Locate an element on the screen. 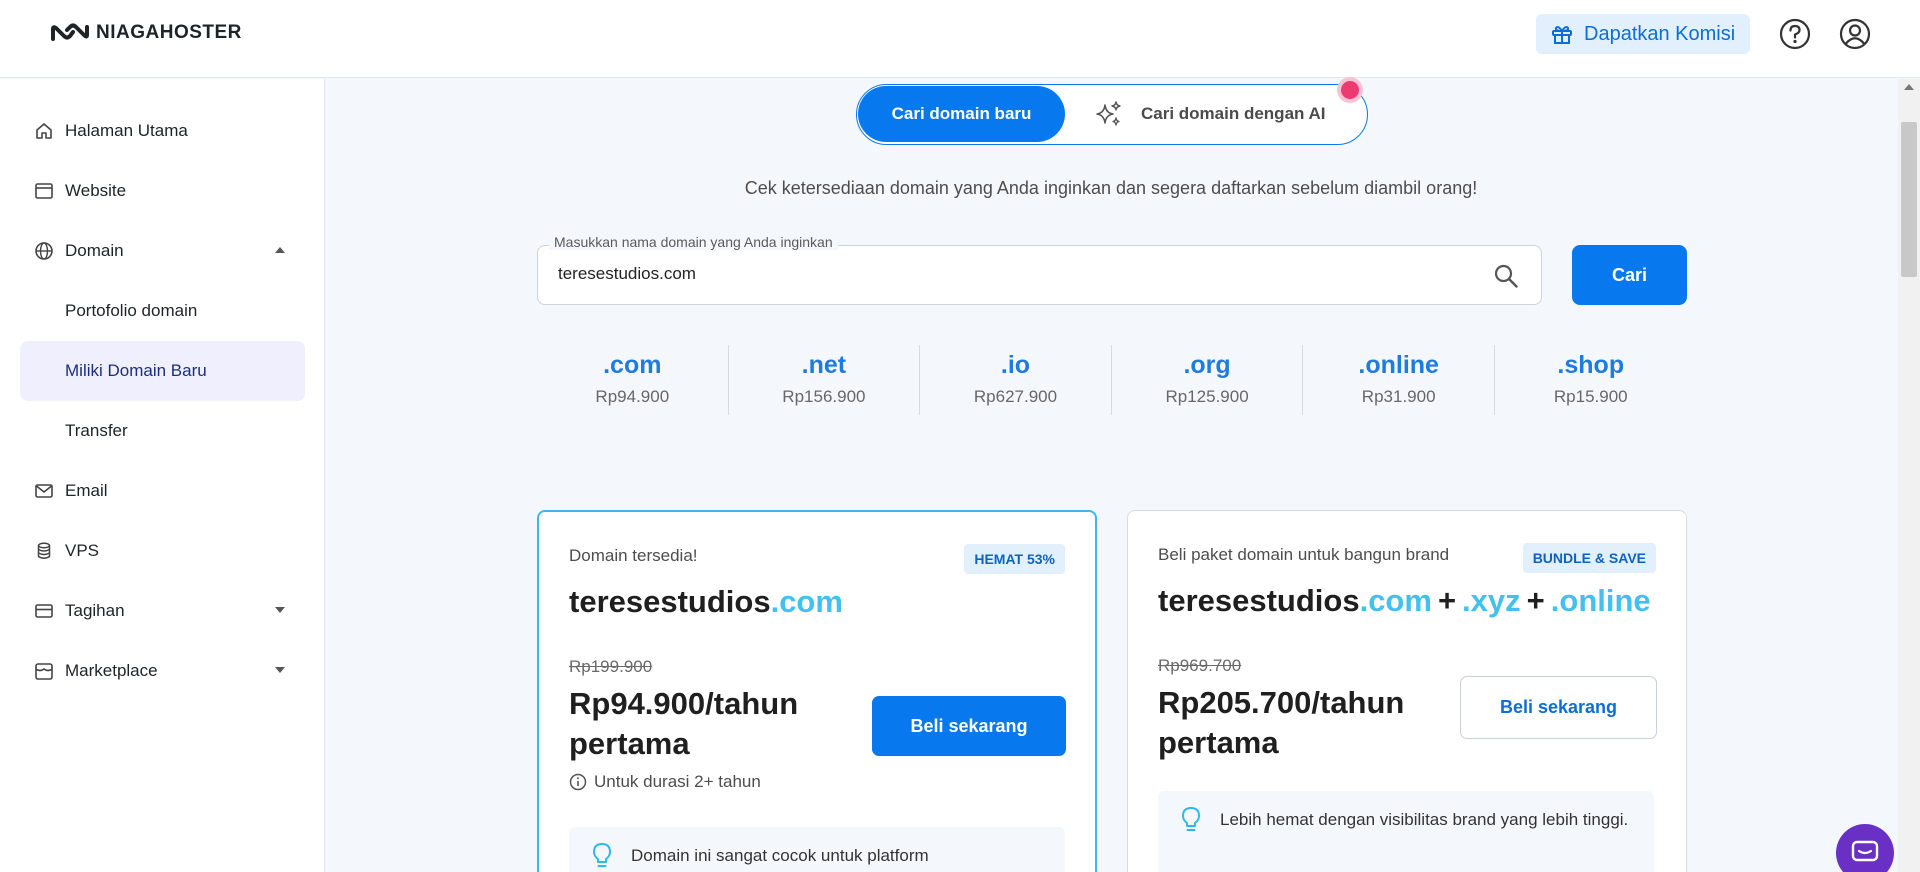 The height and width of the screenshot is (872, 1920). card-icon is located at coordinates (44, 611).